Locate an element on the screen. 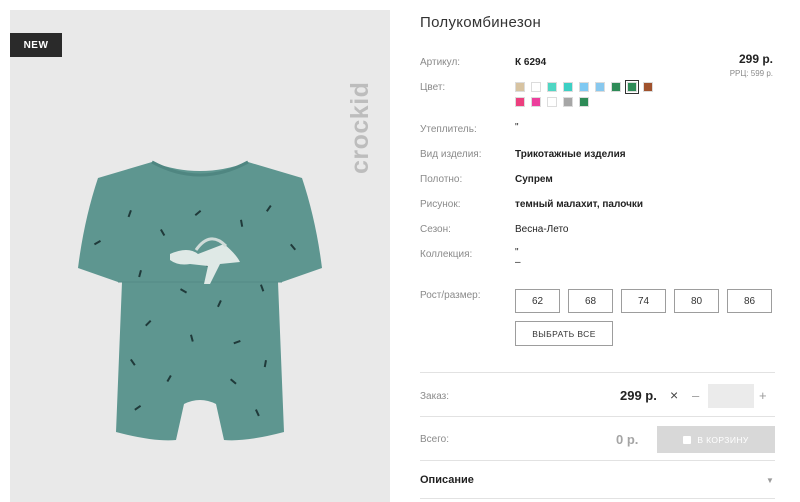  add-to-cart-label: В КОРЗИНУ is located at coordinates (723, 439).